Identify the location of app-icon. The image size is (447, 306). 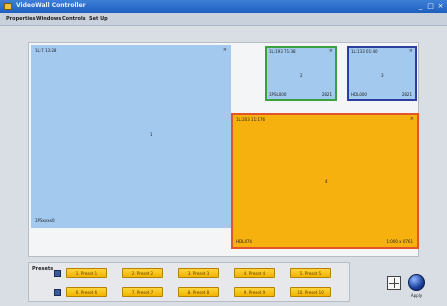
(8, 6).